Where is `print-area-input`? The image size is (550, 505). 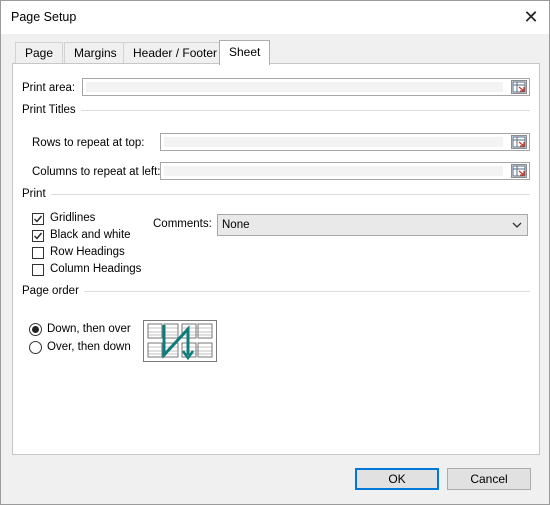 print-area-input is located at coordinates (294, 87).